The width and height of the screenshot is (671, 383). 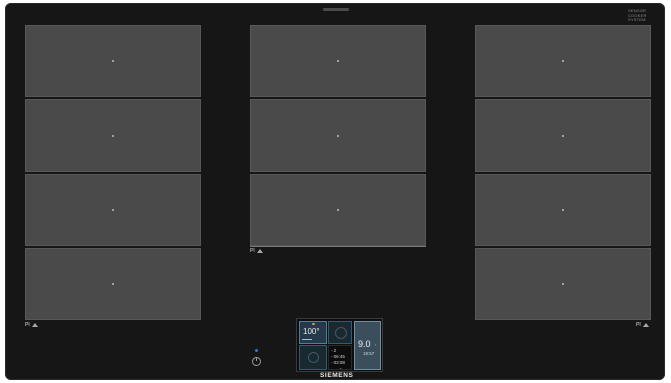 I want to click on function-tile, so click(x=340, y=332).